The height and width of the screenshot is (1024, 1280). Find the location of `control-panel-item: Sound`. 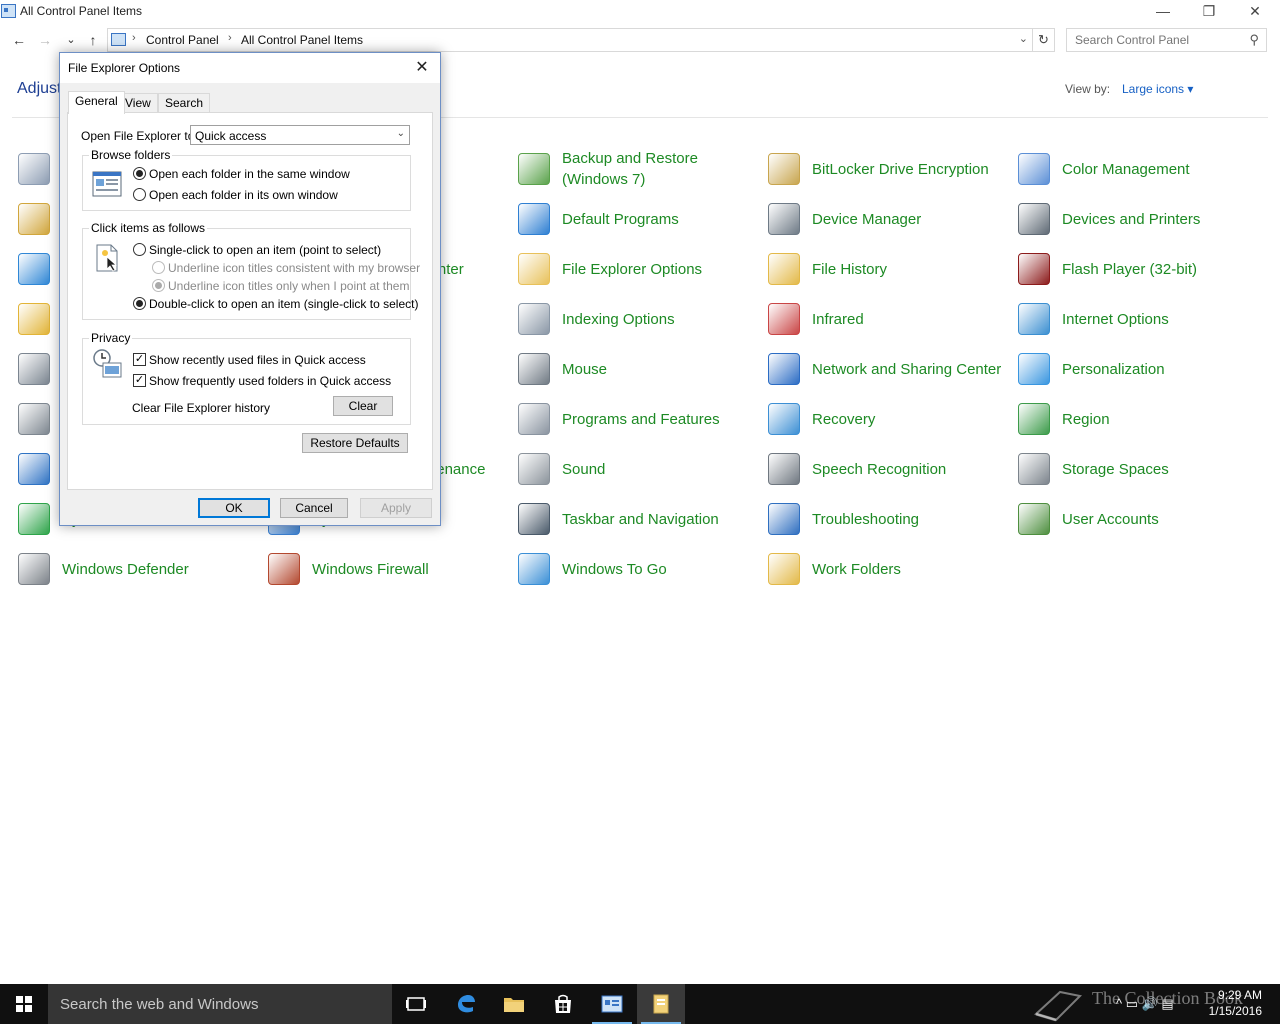

control-panel-item: Sound is located at coordinates (640, 469).